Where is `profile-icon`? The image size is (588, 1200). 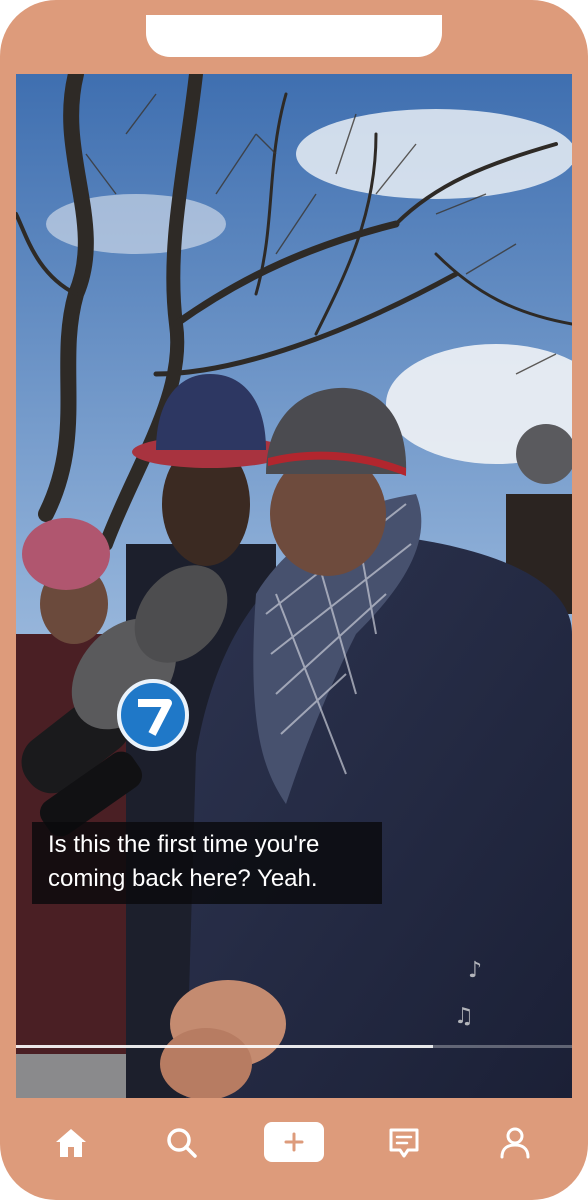
profile-icon is located at coordinates (515, 1143).